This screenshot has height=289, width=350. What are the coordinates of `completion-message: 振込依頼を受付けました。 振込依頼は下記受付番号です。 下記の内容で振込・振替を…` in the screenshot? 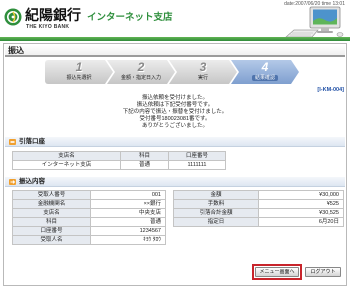 It's located at (175, 112).